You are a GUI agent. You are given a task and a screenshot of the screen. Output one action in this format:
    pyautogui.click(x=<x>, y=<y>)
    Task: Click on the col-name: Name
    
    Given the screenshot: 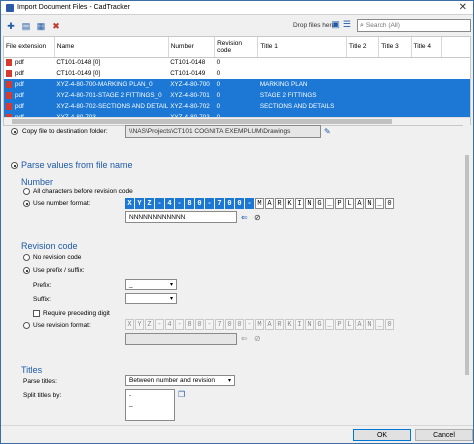 What is the action you would take?
    pyautogui.click(x=111, y=47)
    